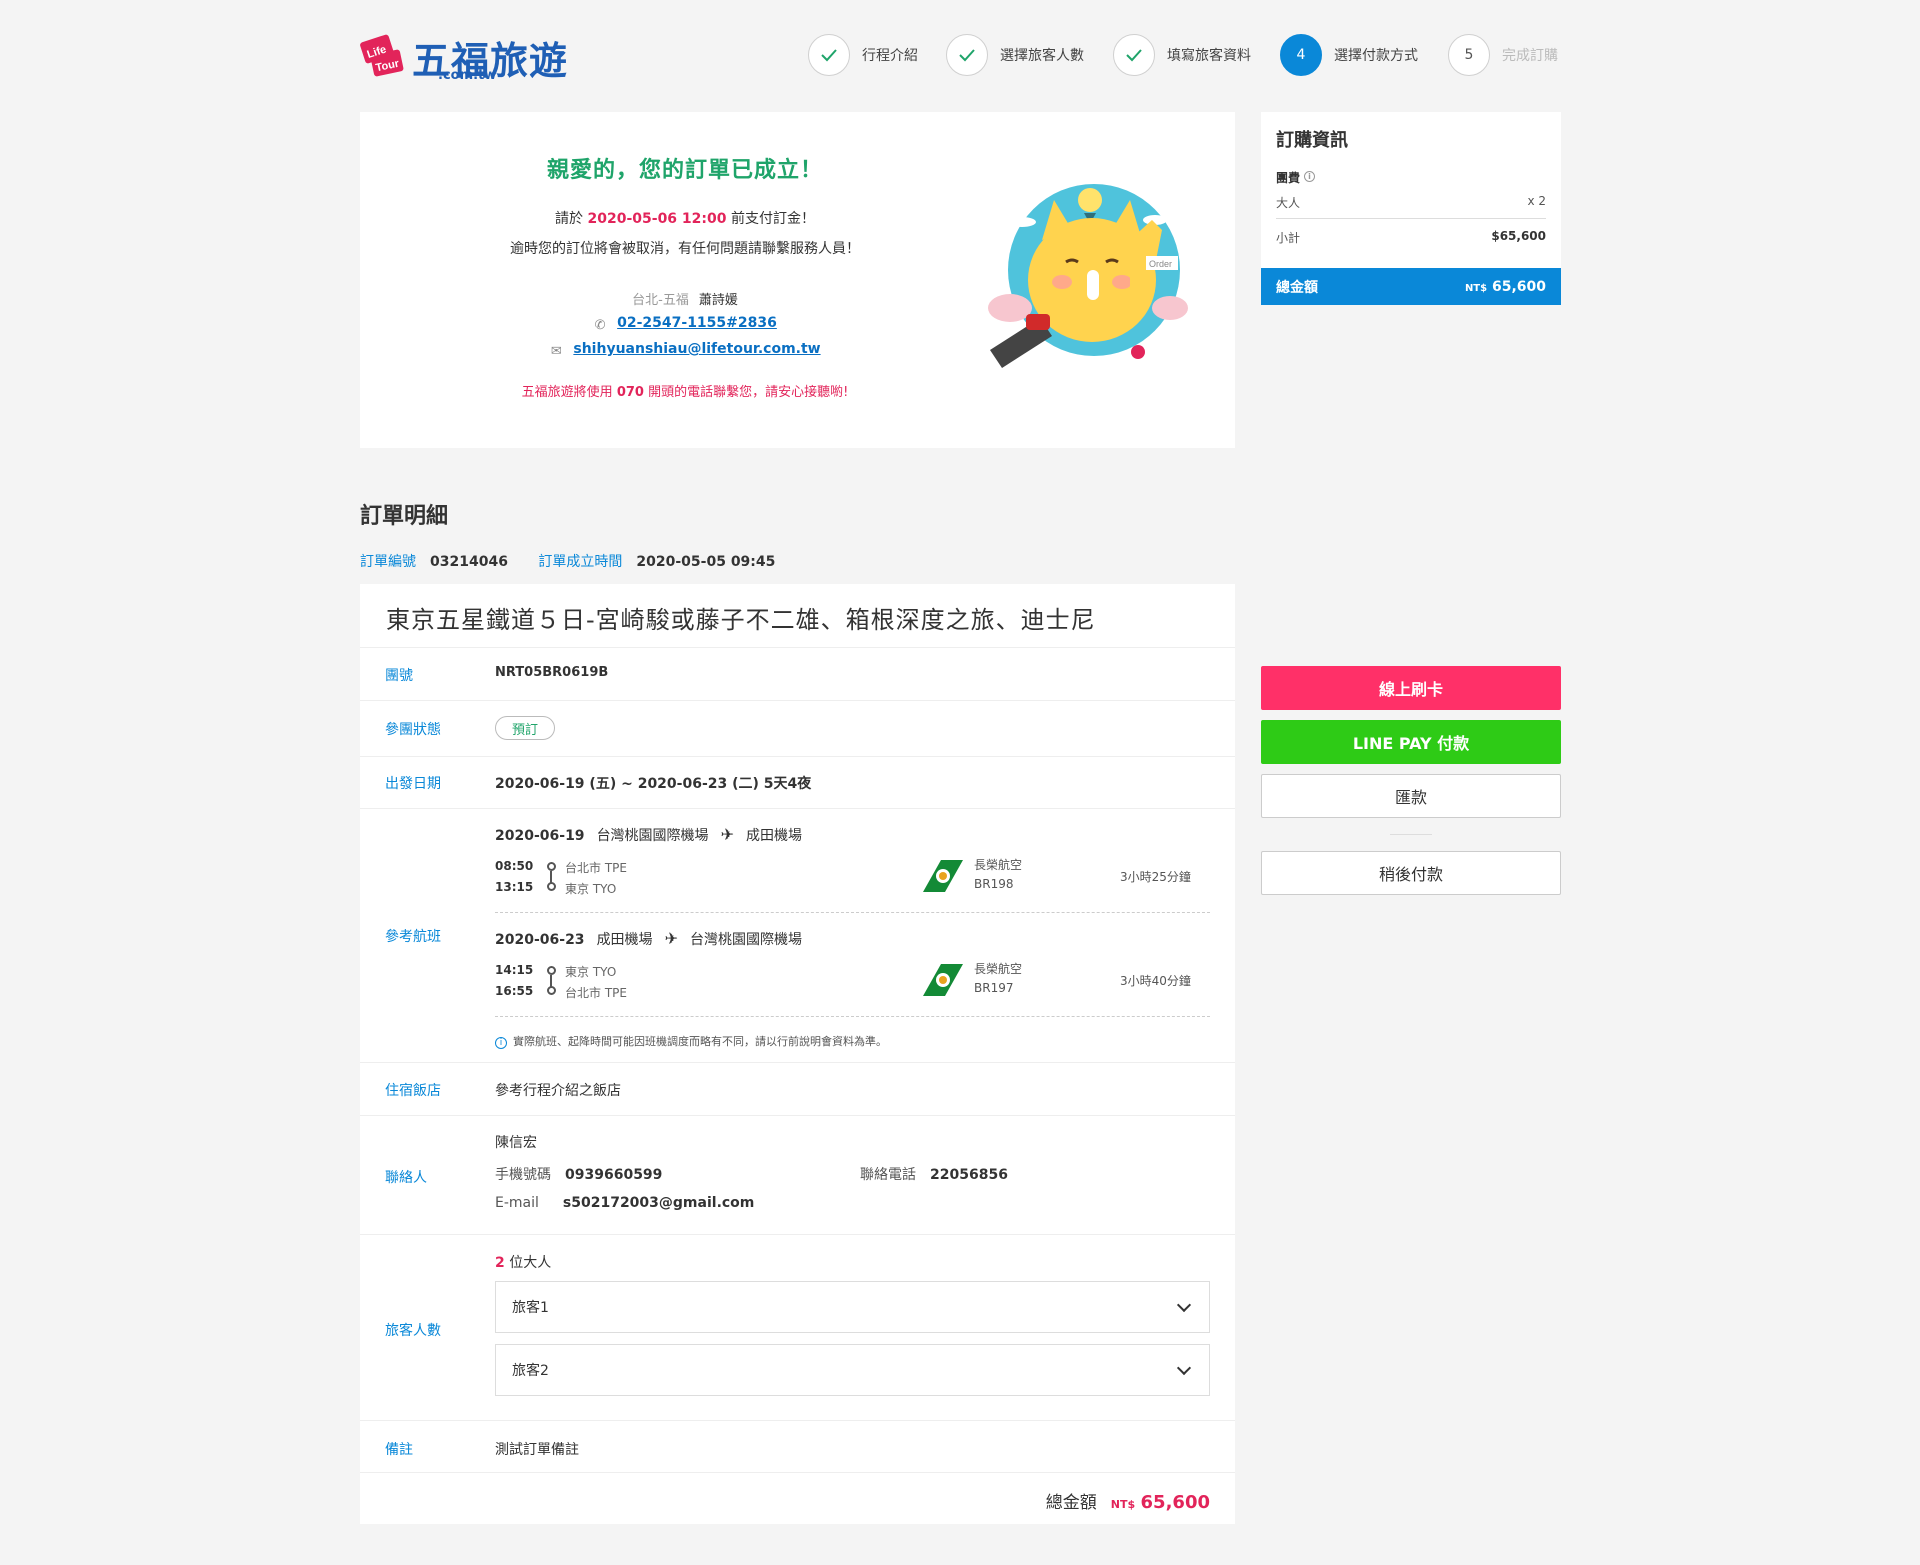  Describe the element at coordinates (718, 300) in the screenshot. I see `agent-name: 蕭詩媛` at that location.